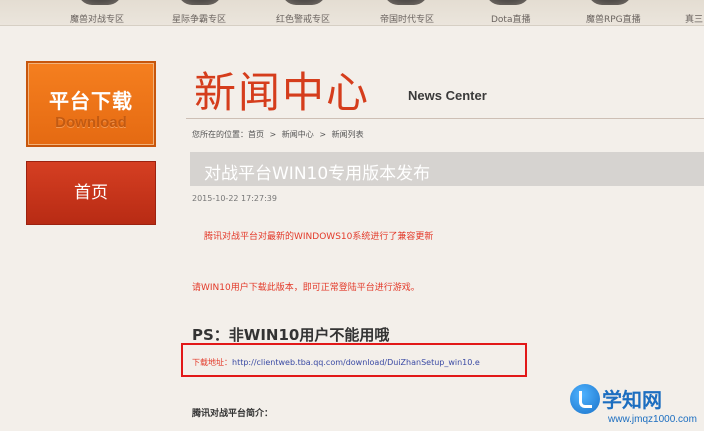 Image resolution: width=704 pixels, height=431 pixels. I want to click on breadcrumb-news-list: 新闻列表, so click(348, 134).